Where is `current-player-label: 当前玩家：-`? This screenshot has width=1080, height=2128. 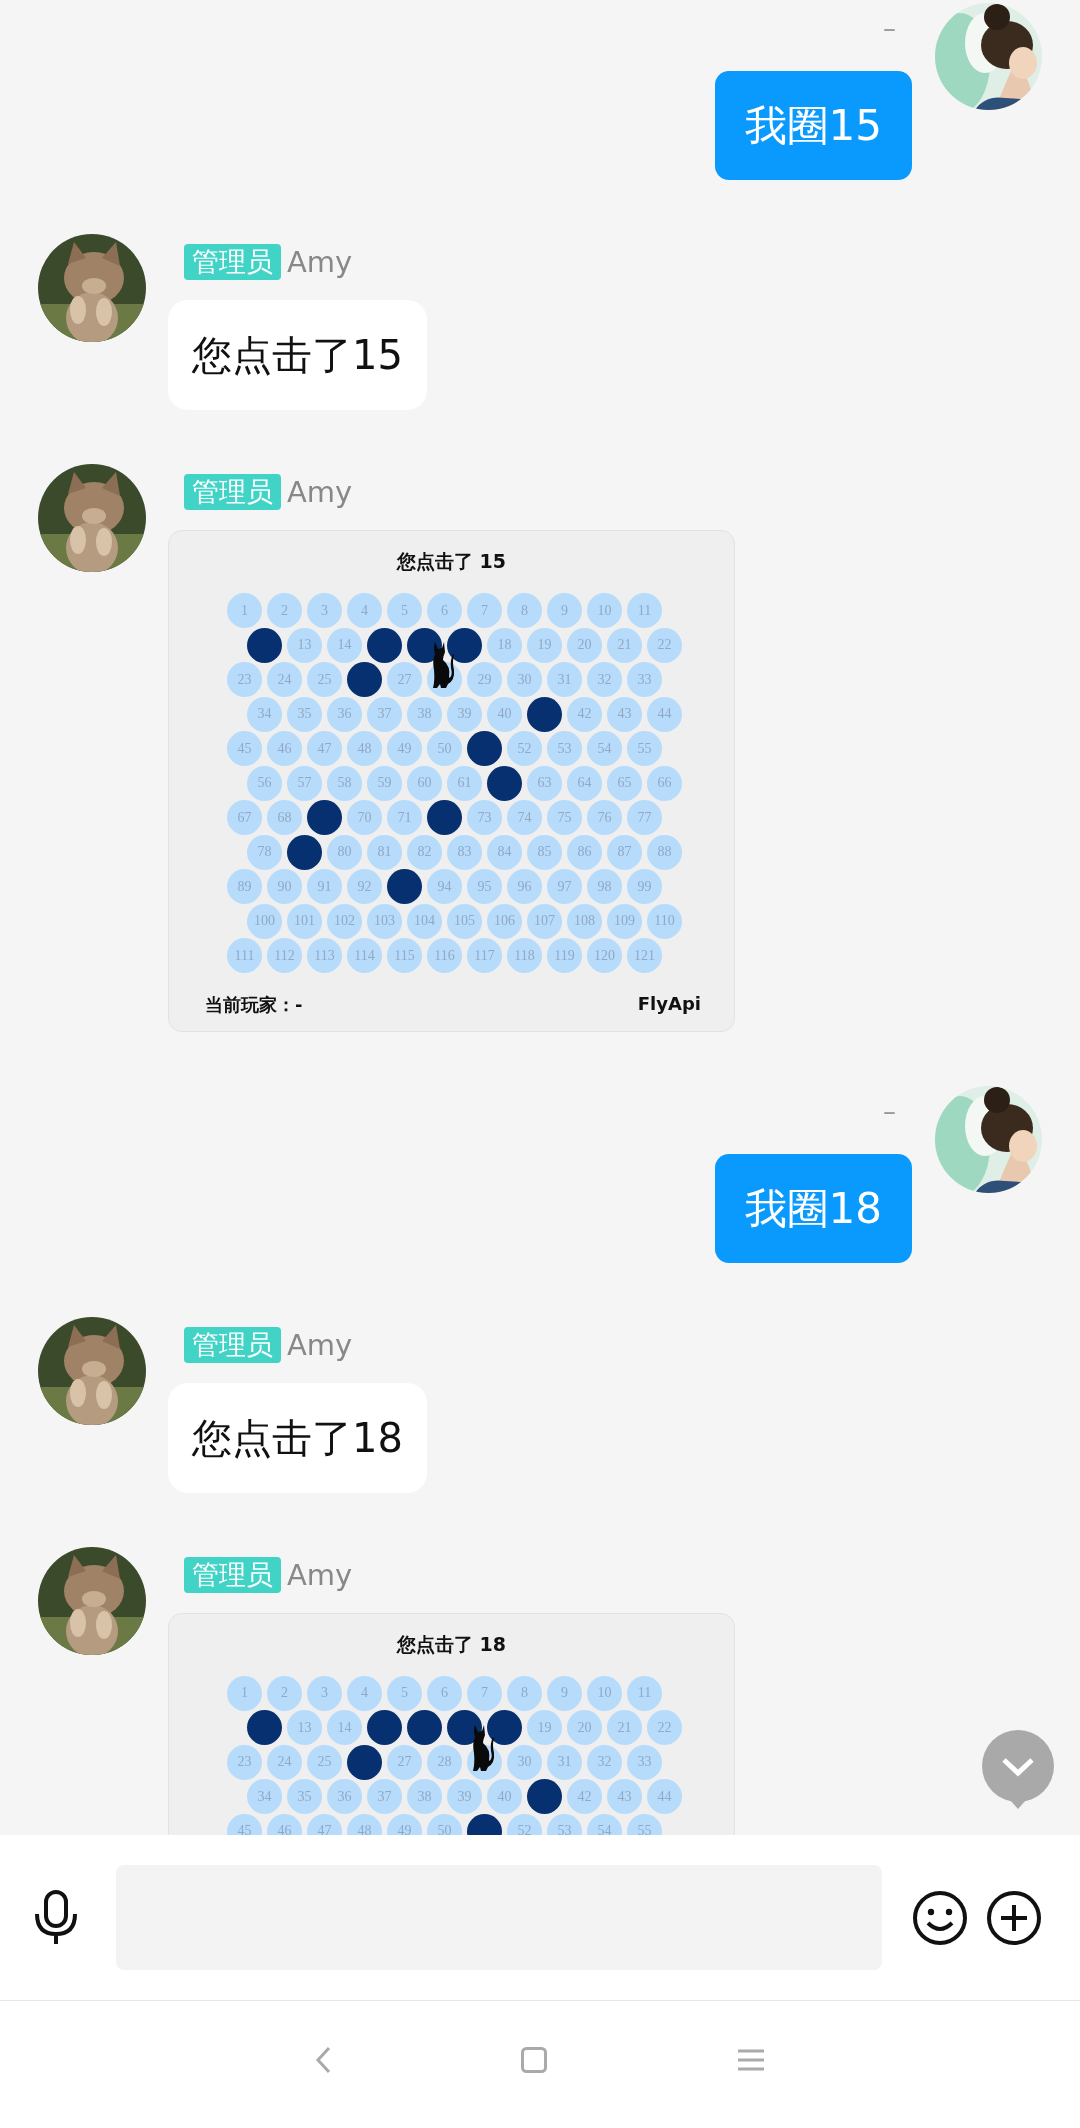 current-player-label: 当前玩家：- is located at coordinates (254, 1004).